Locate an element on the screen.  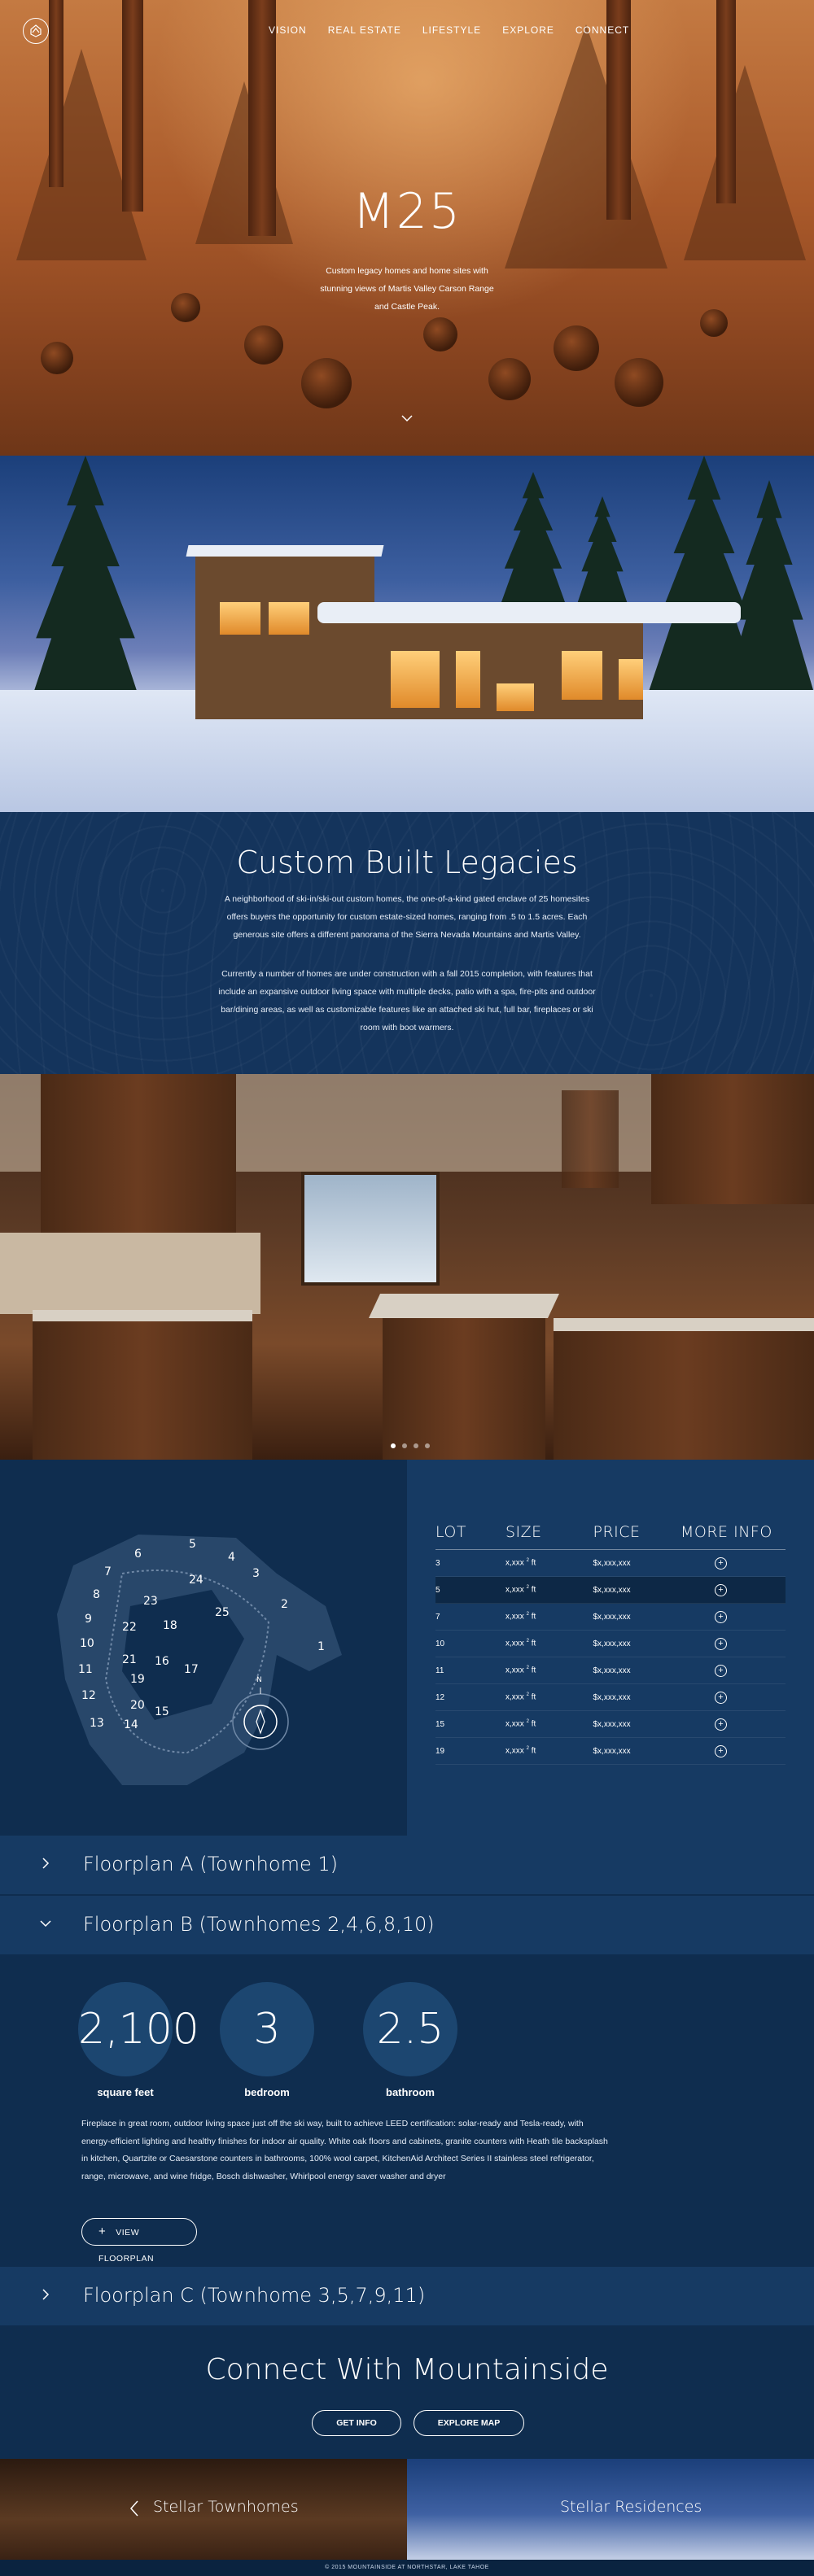
lot-cell: 15 is located at coordinates (470, 1724).